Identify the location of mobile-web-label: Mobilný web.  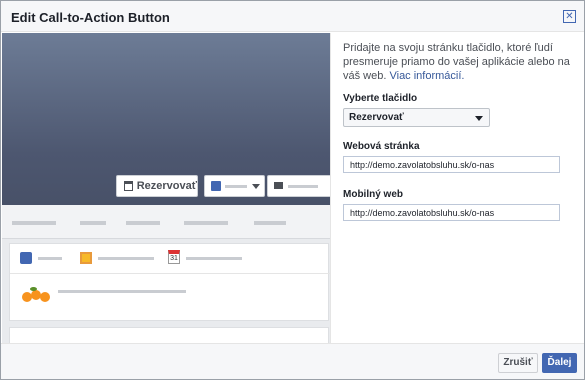
(373, 194).